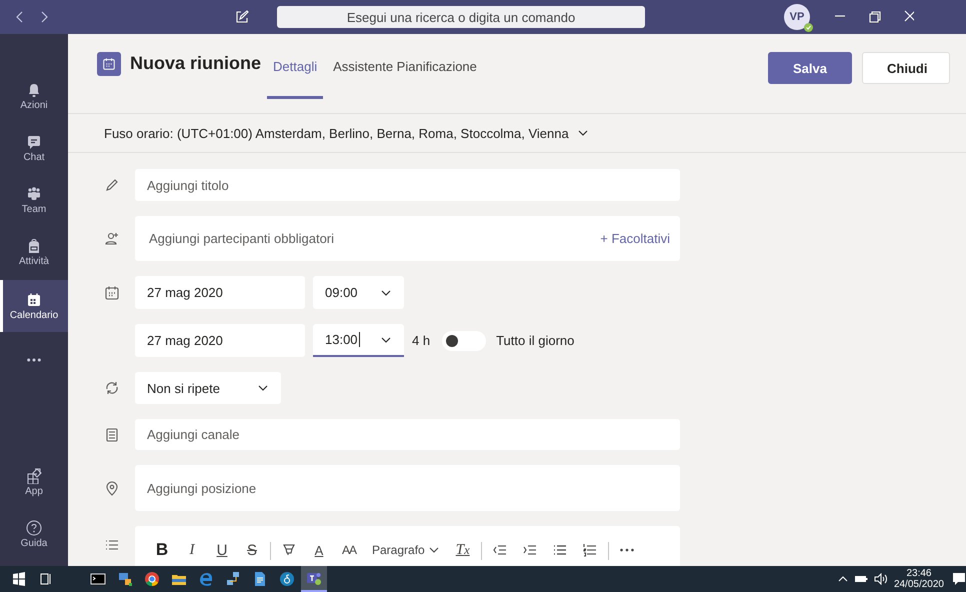 This screenshot has height=592, width=966. I want to click on search-field: Esegui una ricerca o digita un comando, so click(461, 17).